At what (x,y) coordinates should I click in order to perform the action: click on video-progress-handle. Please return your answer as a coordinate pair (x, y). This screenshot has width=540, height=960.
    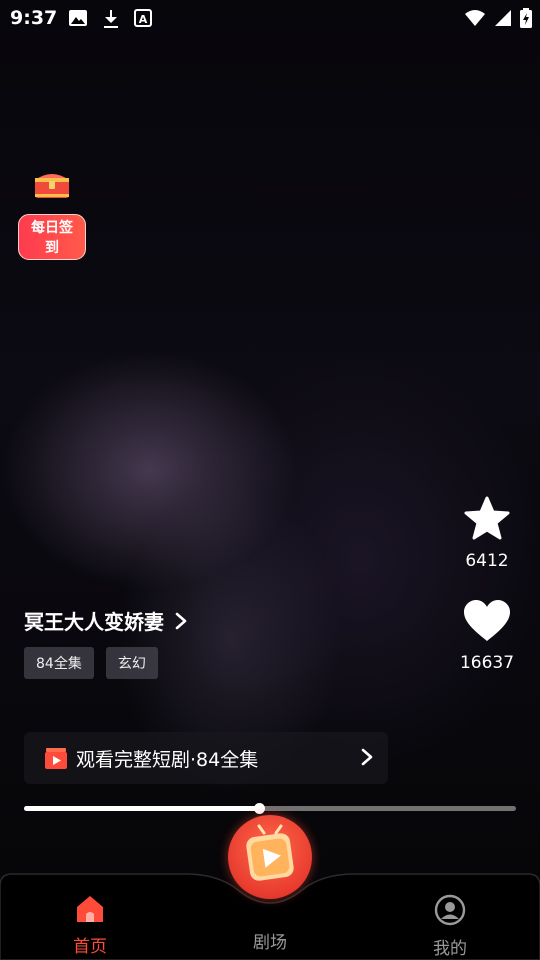
    Looking at the image, I should click on (260, 808).